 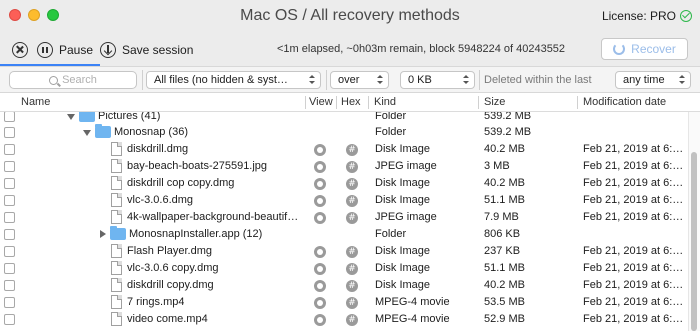 I want to click on folder-icon, so click(x=118, y=233).